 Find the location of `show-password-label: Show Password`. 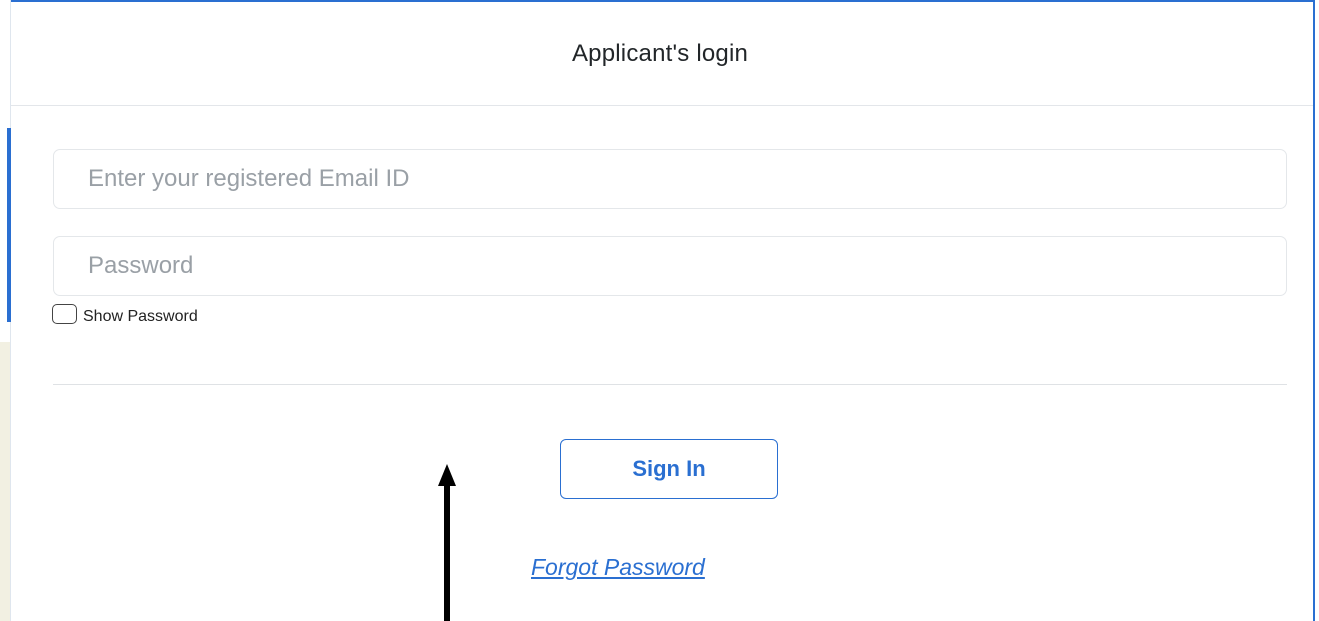

show-password-label: Show Password is located at coordinates (140, 316).